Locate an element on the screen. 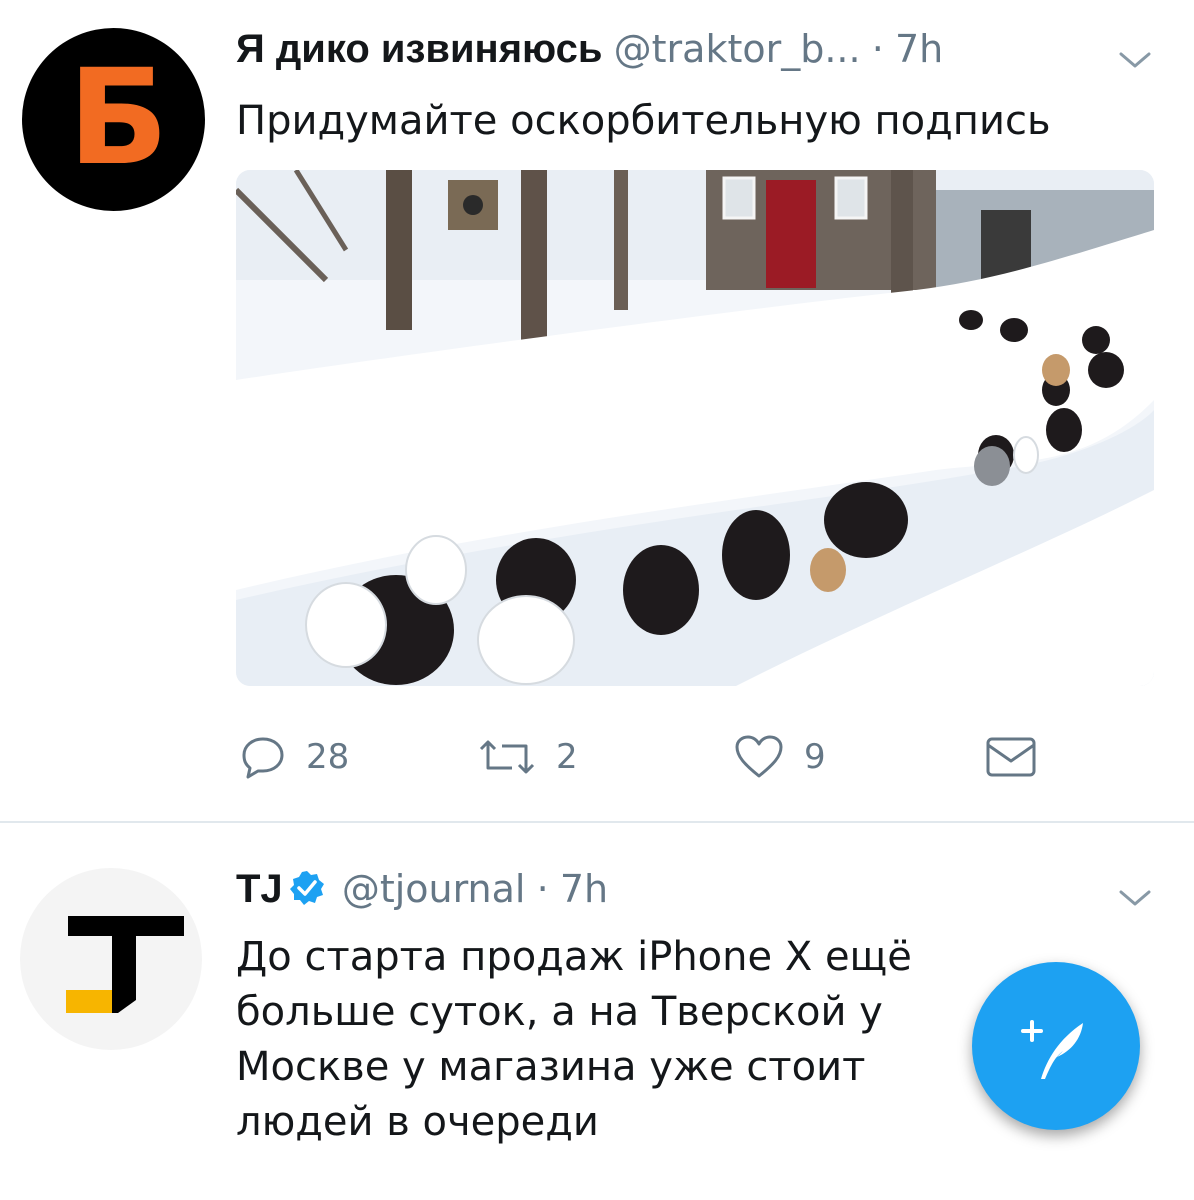  compose-tweet-button is located at coordinates (1056, 1046).